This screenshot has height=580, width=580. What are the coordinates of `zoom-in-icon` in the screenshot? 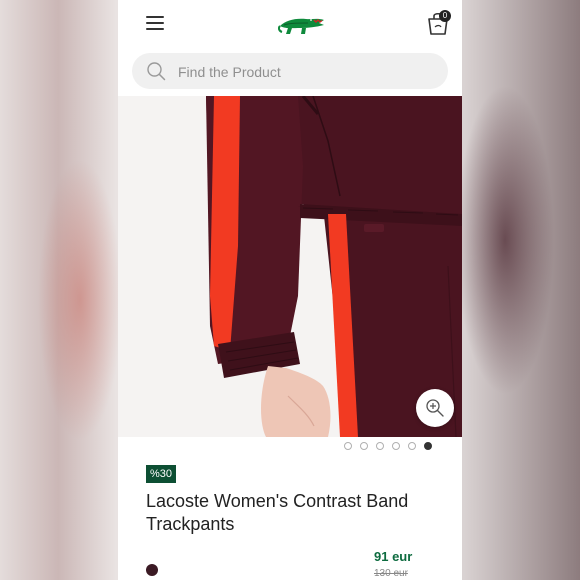 It's located at (435, 408).